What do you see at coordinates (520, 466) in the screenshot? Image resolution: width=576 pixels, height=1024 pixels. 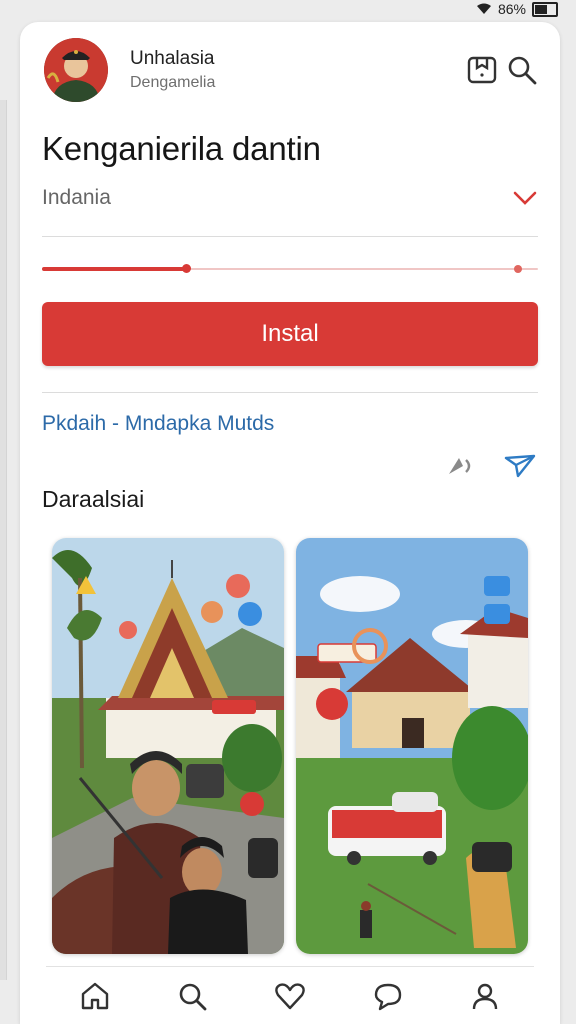 I see `share-icon` at bounding box center [520, 466].